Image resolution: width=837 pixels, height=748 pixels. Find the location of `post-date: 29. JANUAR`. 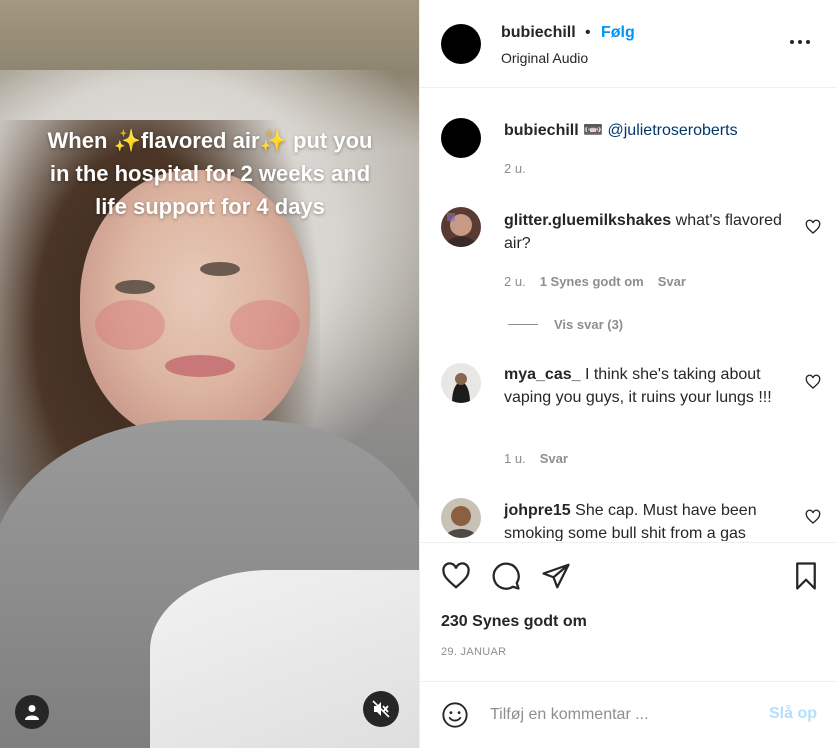

post-date: 29. JANUAR is located at coordinates (473, 652).